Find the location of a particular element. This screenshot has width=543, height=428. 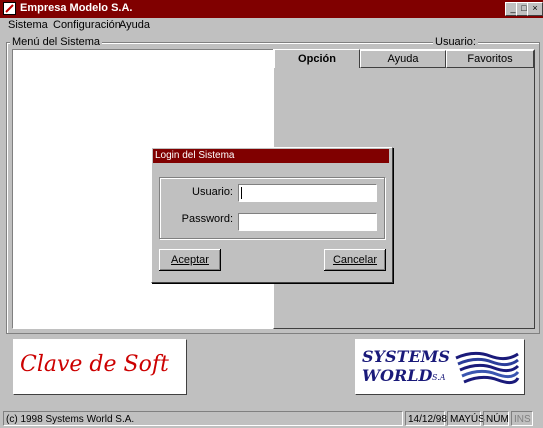

user-input is located at coordinates (307, 193).